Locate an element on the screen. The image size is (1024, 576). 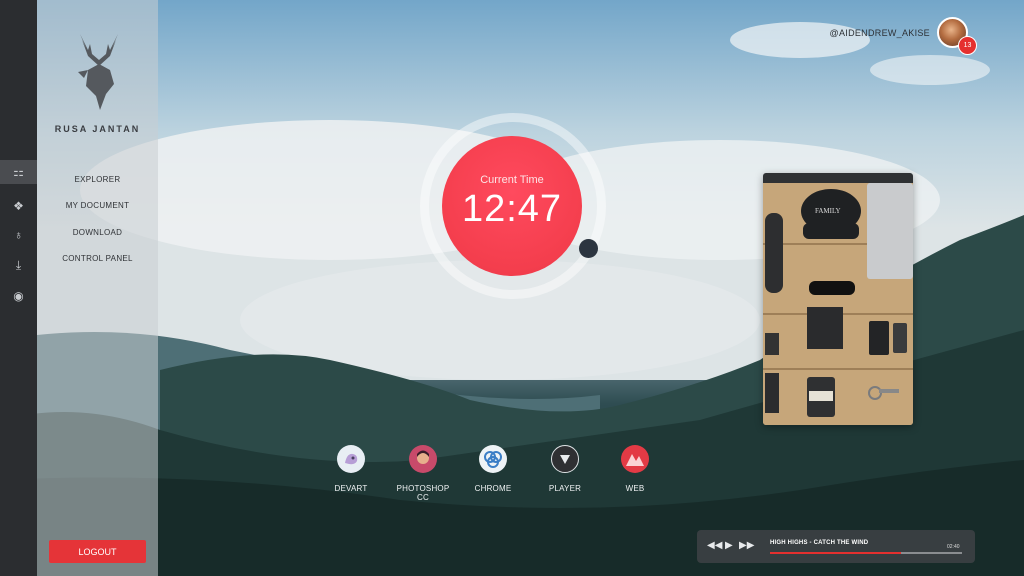
dock-item-player: PLAYER is located at coordinates (565, 469).